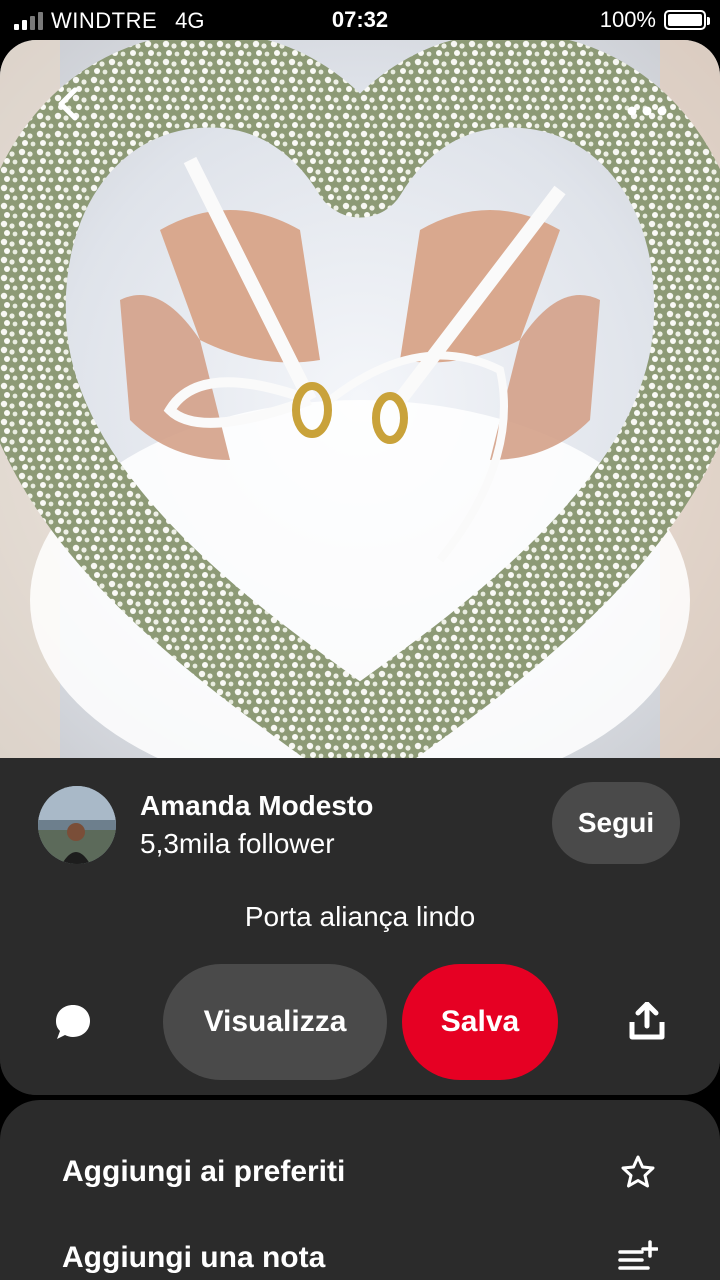 Image resolution: width=720 pixels, height=1280 pixels. I want to click on more-options-button, so click(647, 111).